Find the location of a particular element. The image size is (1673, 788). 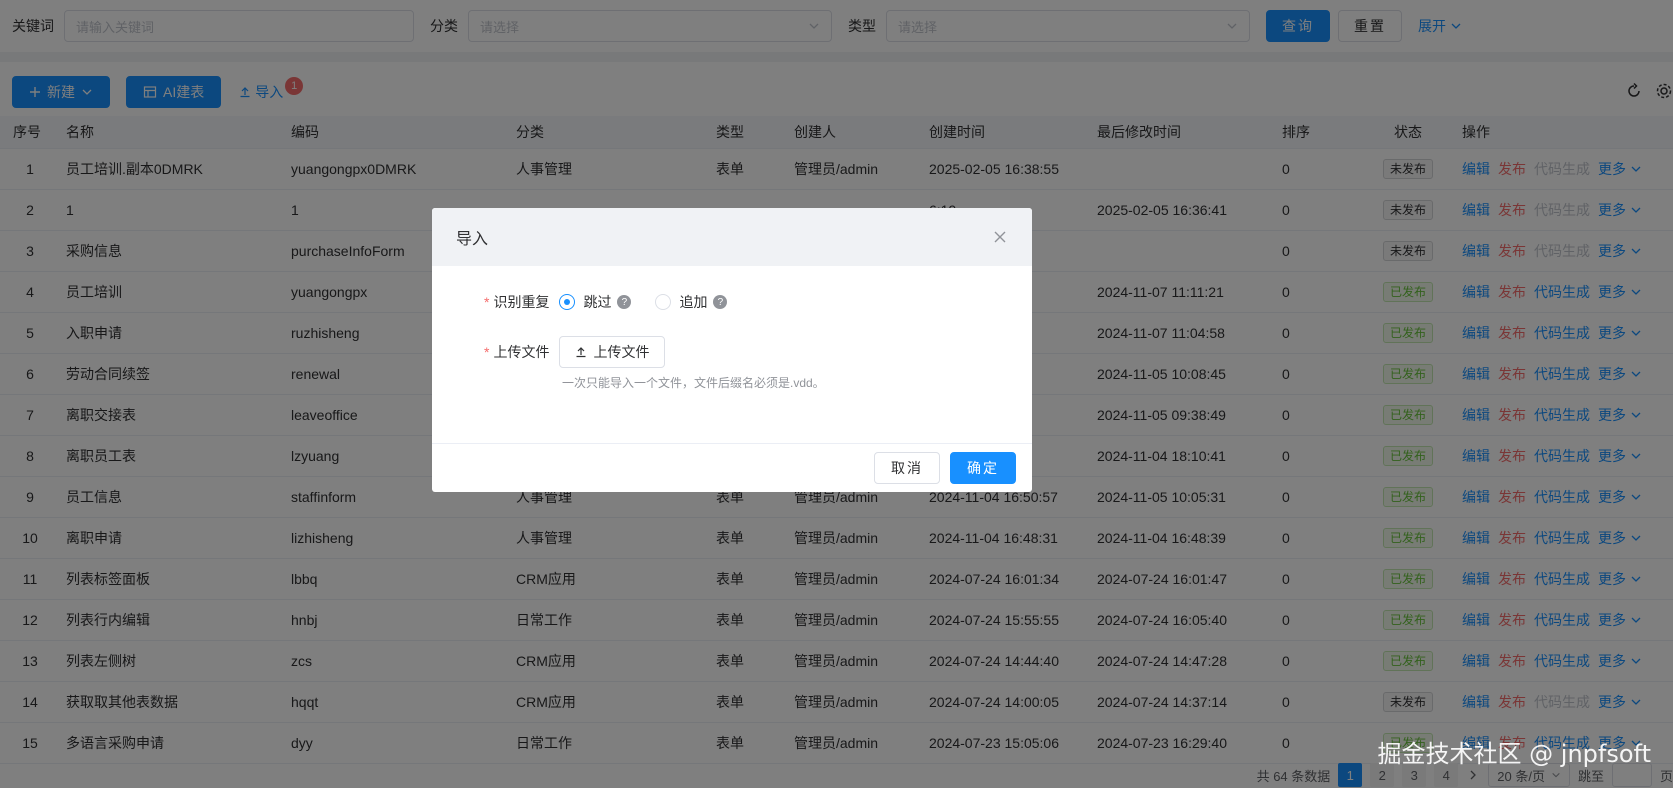

radio-append-circle is located at coordinates (663, 302).